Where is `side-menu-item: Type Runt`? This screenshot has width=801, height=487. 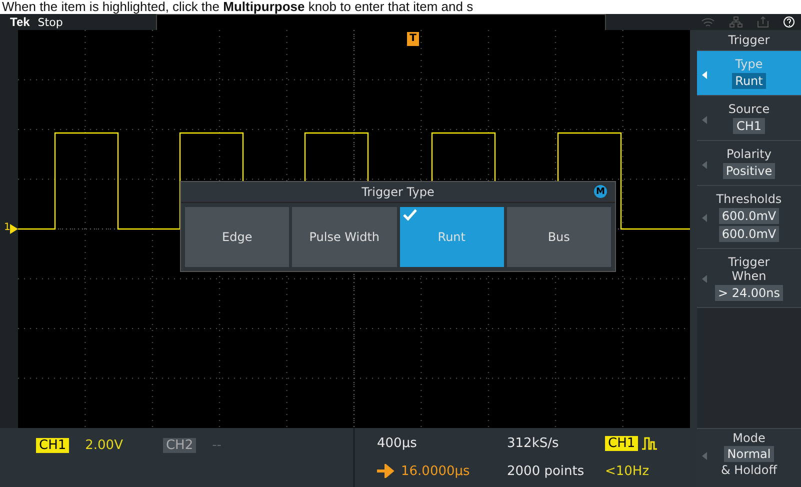
side-menu-item: Type Runt is located at coordinates (749, 72).